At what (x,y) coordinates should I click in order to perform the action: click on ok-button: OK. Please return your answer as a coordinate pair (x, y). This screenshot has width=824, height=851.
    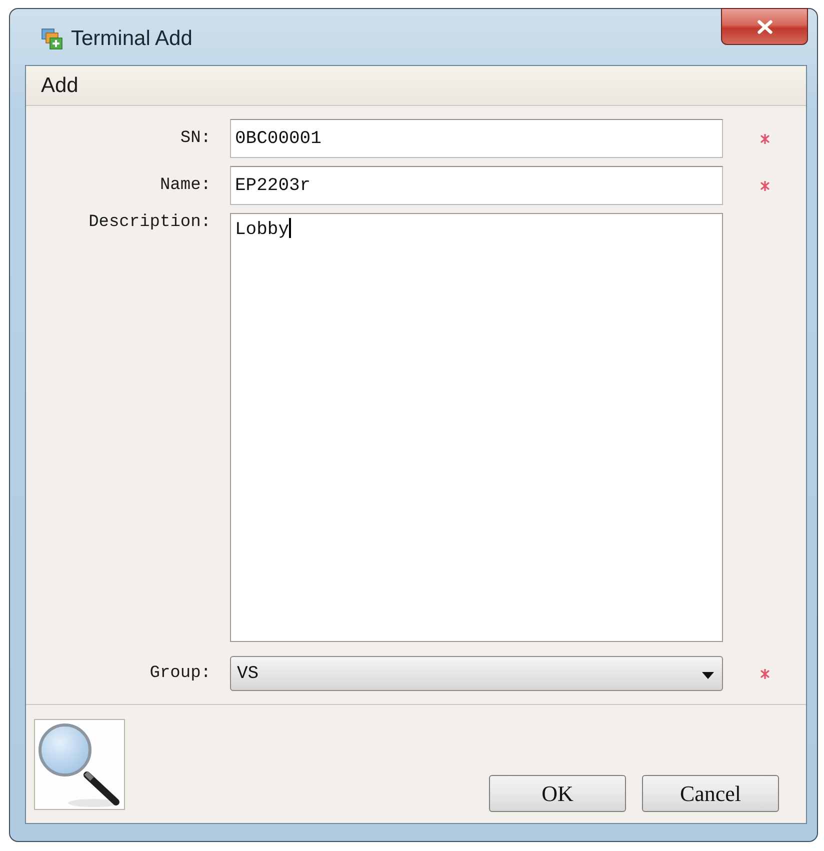
    Looking at the image, I should click on (557, 793).